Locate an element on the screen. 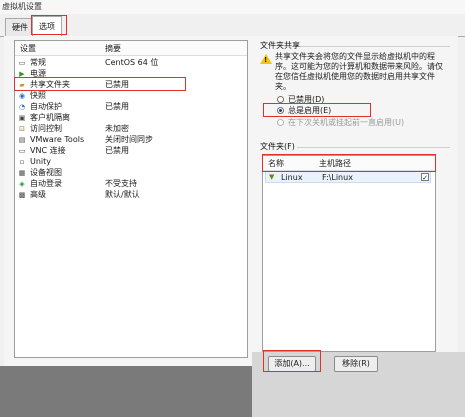 The height and width of the screenshot is (417, 465). shared-folder-name: Linux is located at coordinates (292, 177).